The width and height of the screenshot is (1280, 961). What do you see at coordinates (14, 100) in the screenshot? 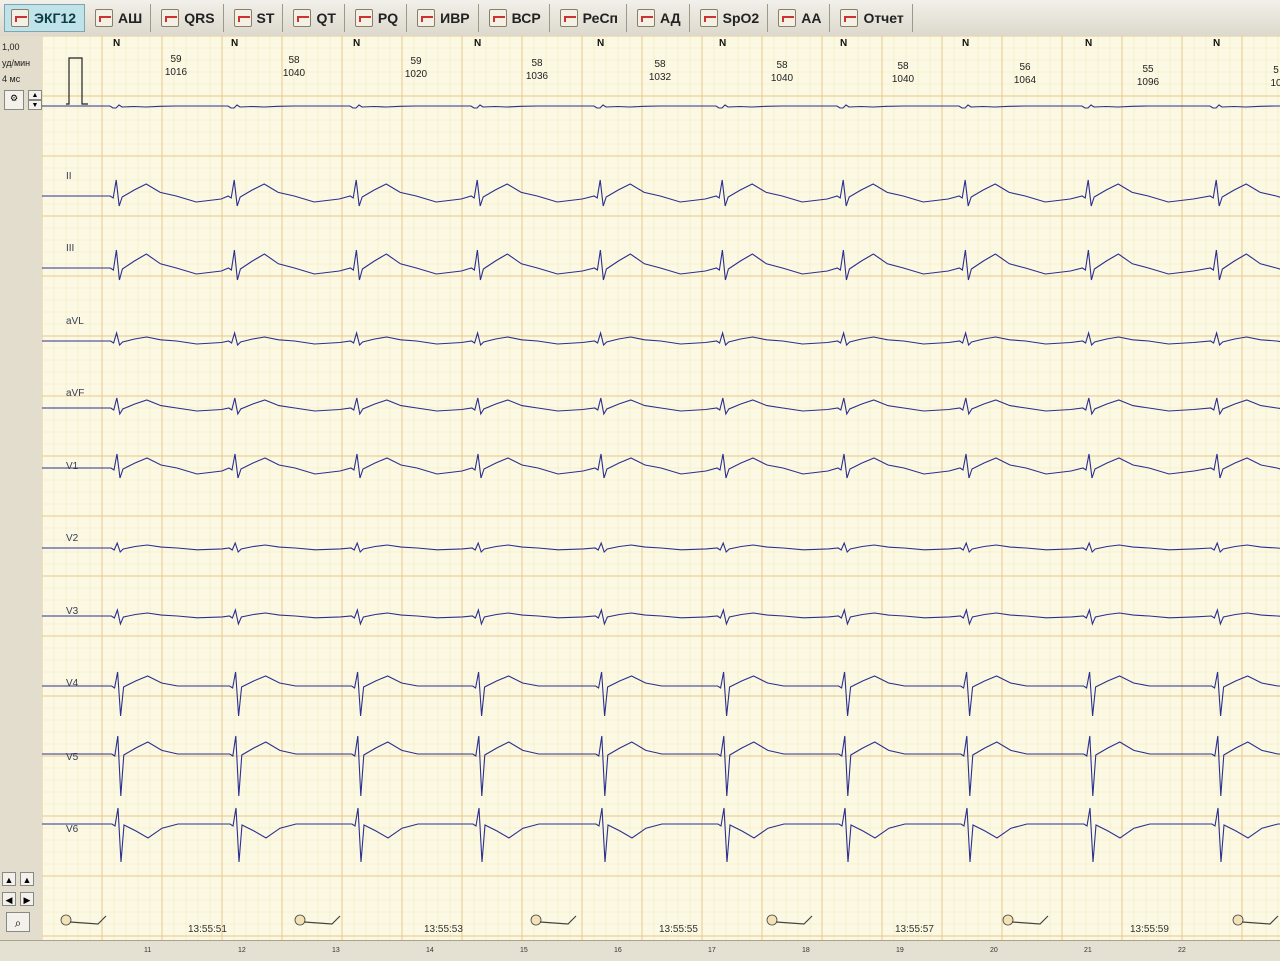
I see `settings-button: ⚙` at bounding box center [14, 100].